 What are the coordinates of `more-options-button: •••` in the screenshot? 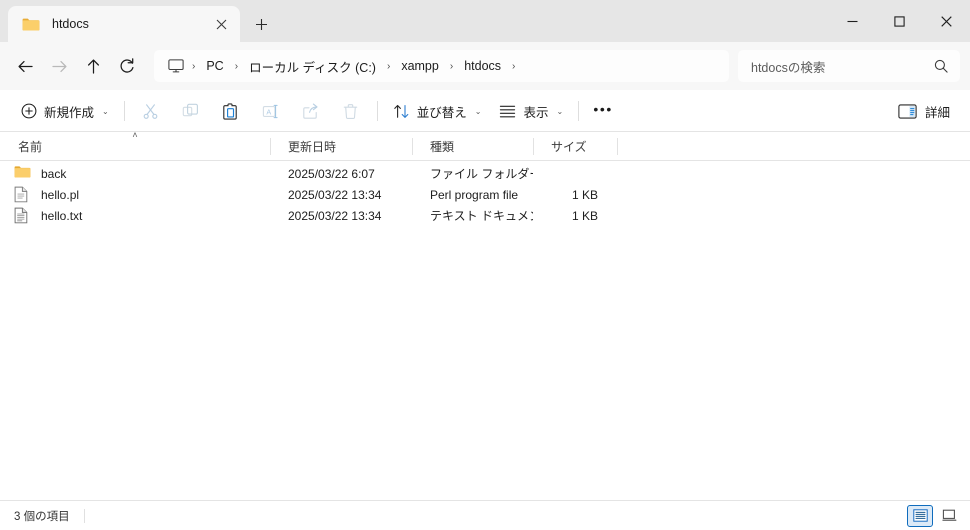 It's located at (603, 111).